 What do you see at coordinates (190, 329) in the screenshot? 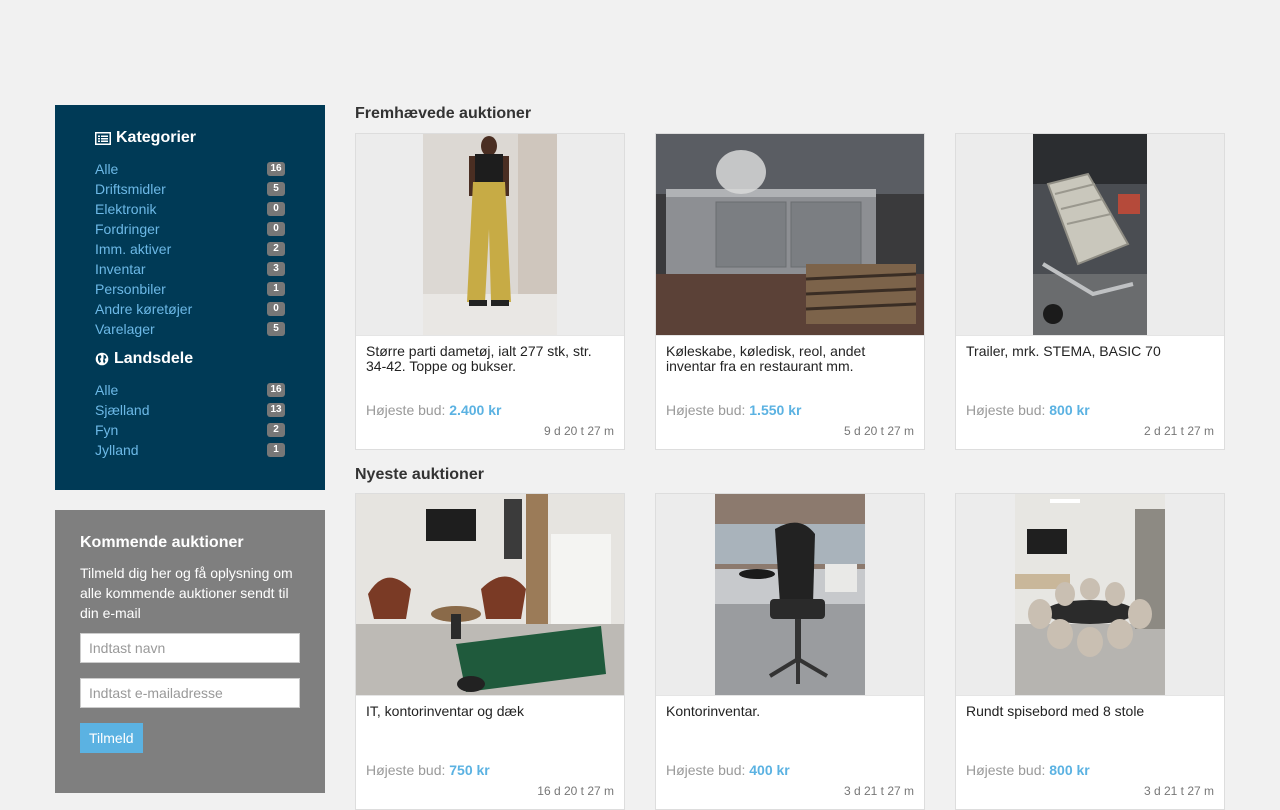
I see `category-item-varelager: Varelager 5` at bounding box center [190, 329].